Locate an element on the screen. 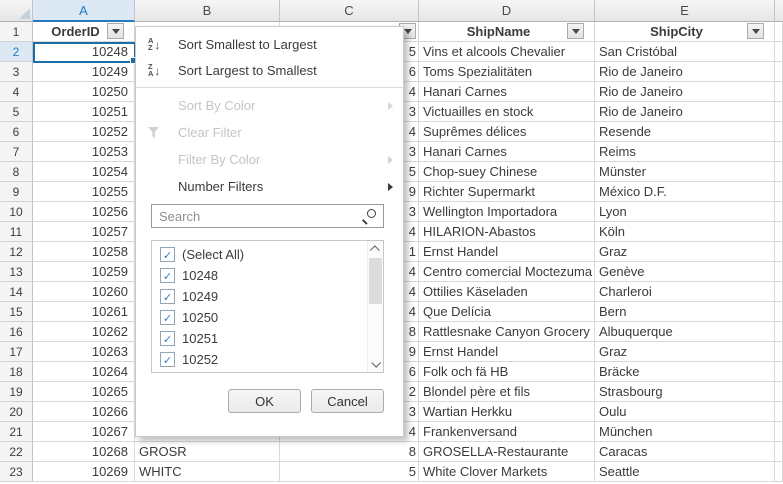 This screenshot has height=484, width=783. list-item: 10251 is located at coordinates (267, 338).